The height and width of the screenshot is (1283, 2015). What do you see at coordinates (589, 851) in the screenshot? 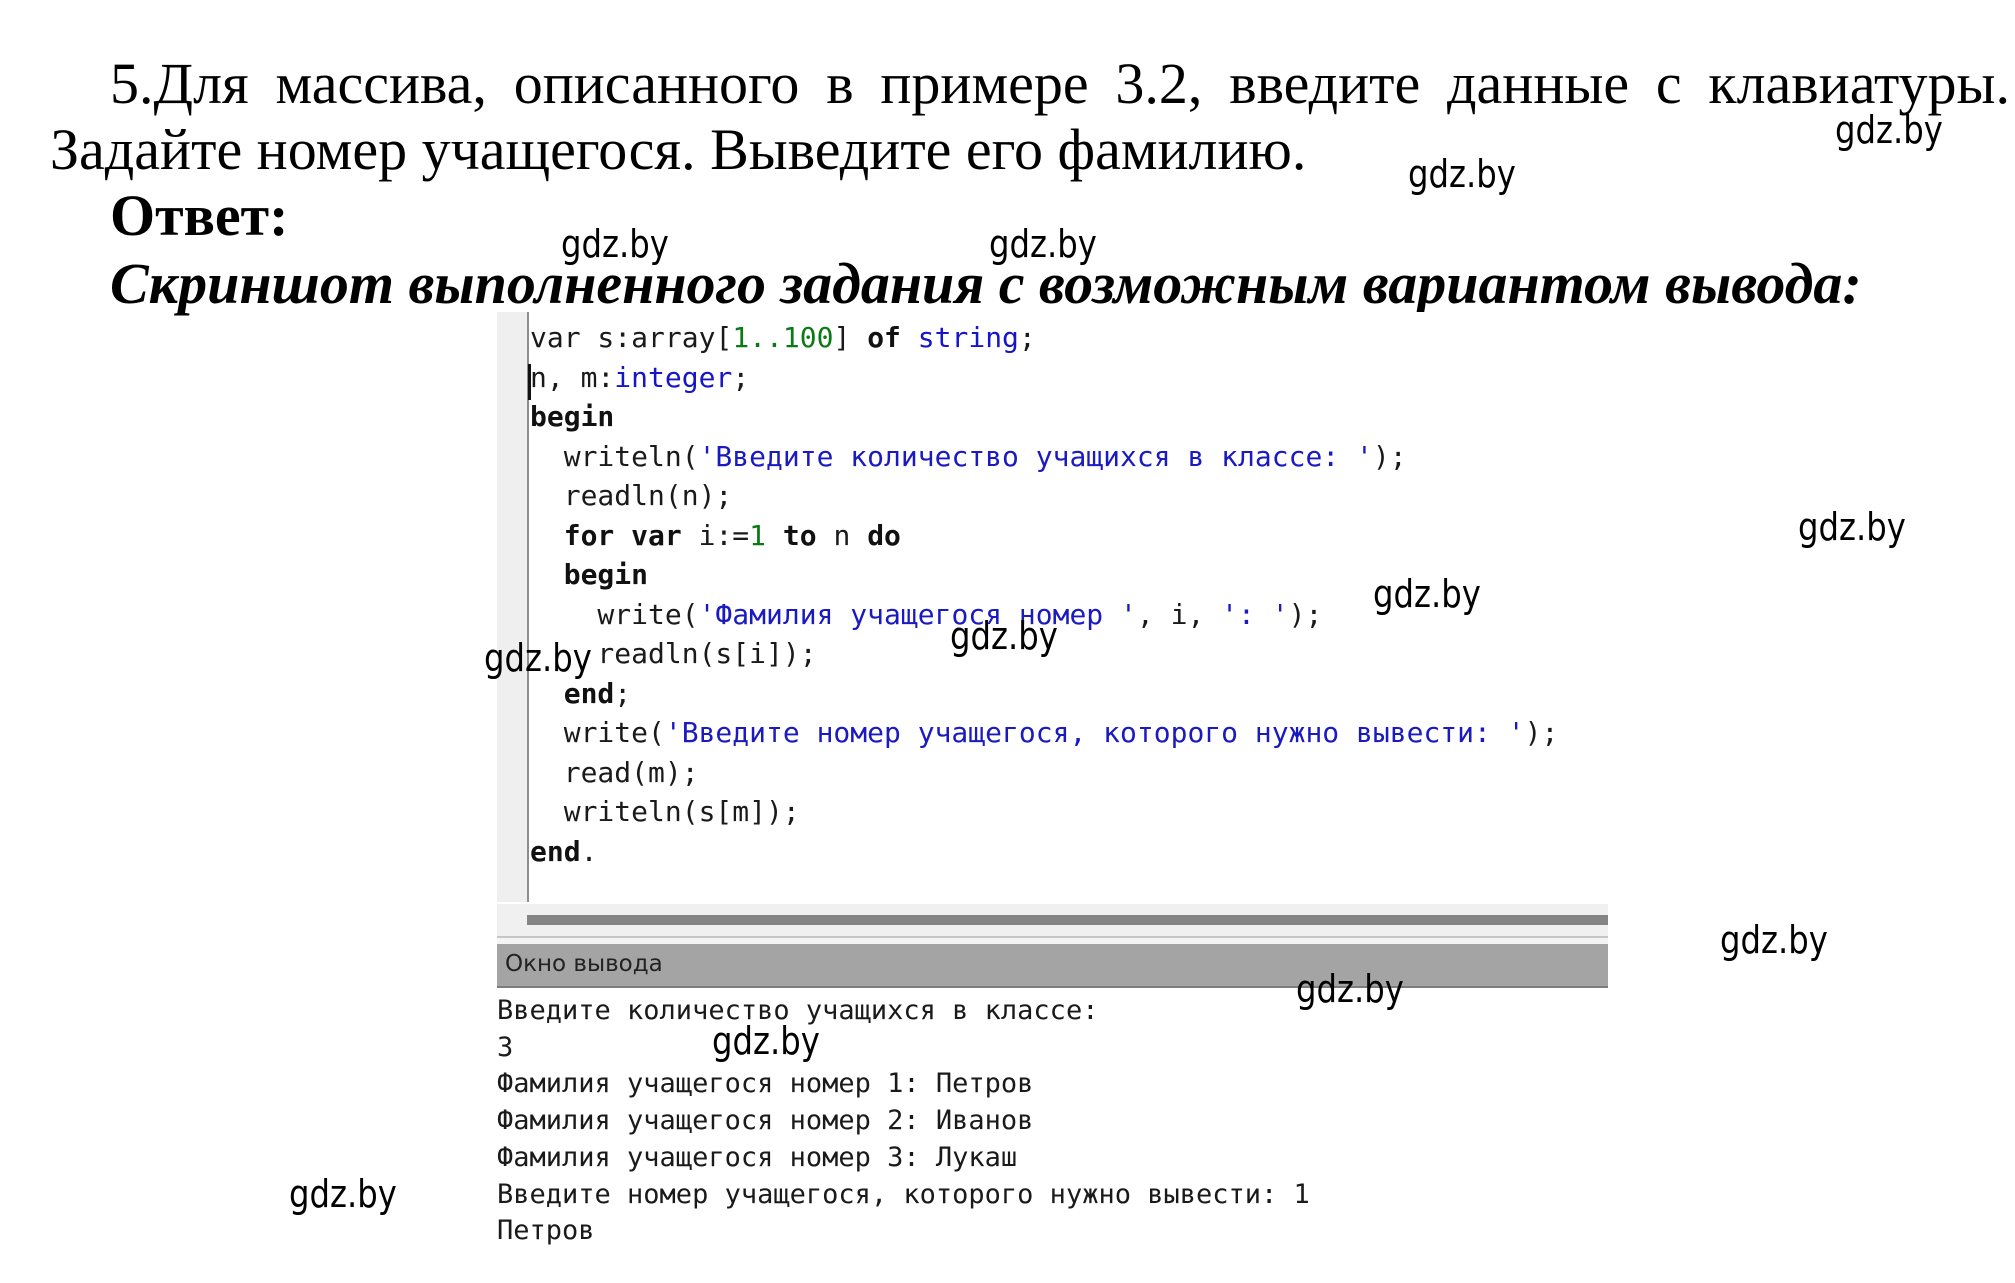
I see `code-token-plain: .` at bounding box center [589, 851].